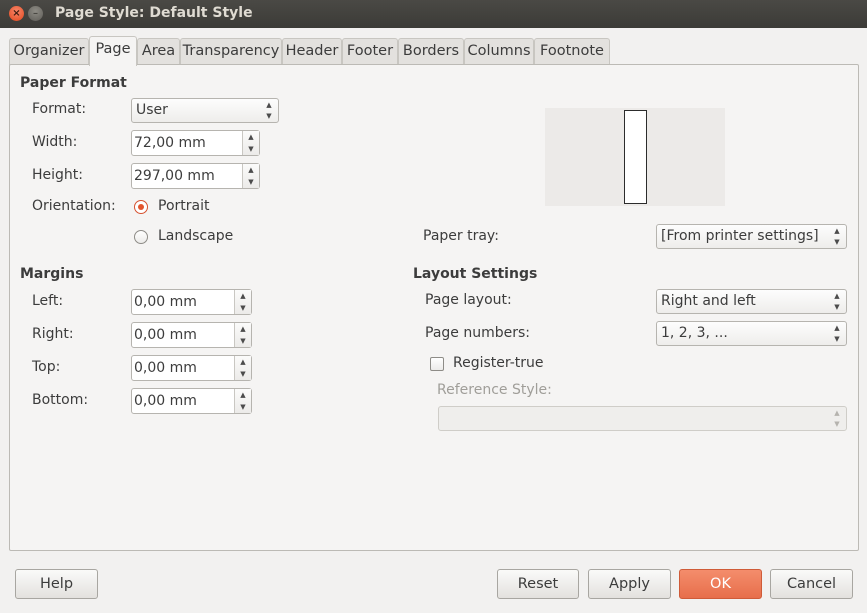 Image resolution: width=867 pixels, height=613 pixels. I want to click on orientation-label: Orientation:, so click(74, 206).